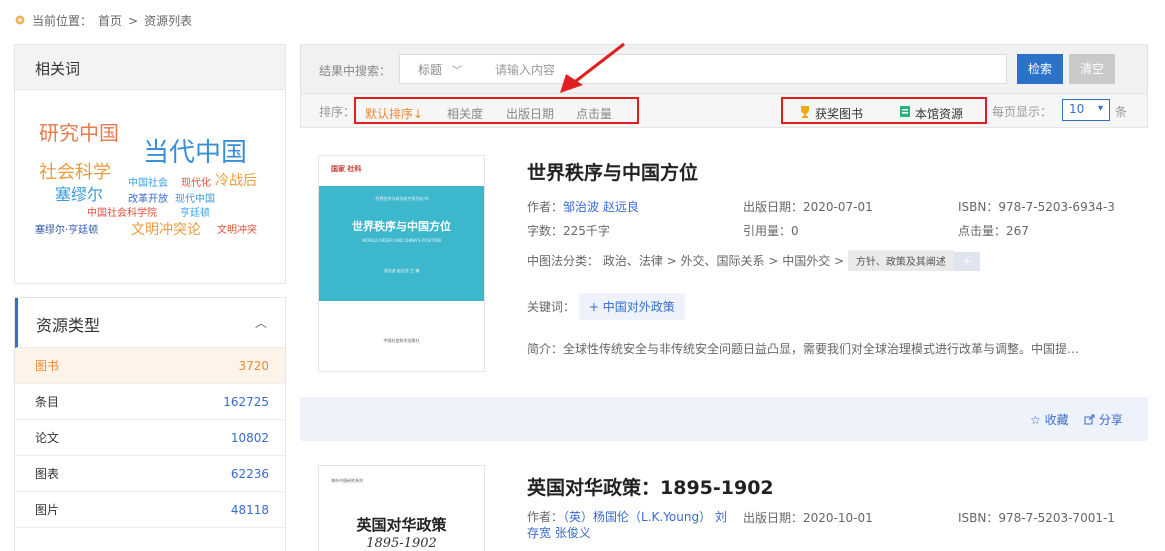 The height and width of the screenshot is (551, 1165). What do you see at coordinates (249, 437) in the screenshot?
I see `resource-type-count: 10802` at bounding box center [249, 437].